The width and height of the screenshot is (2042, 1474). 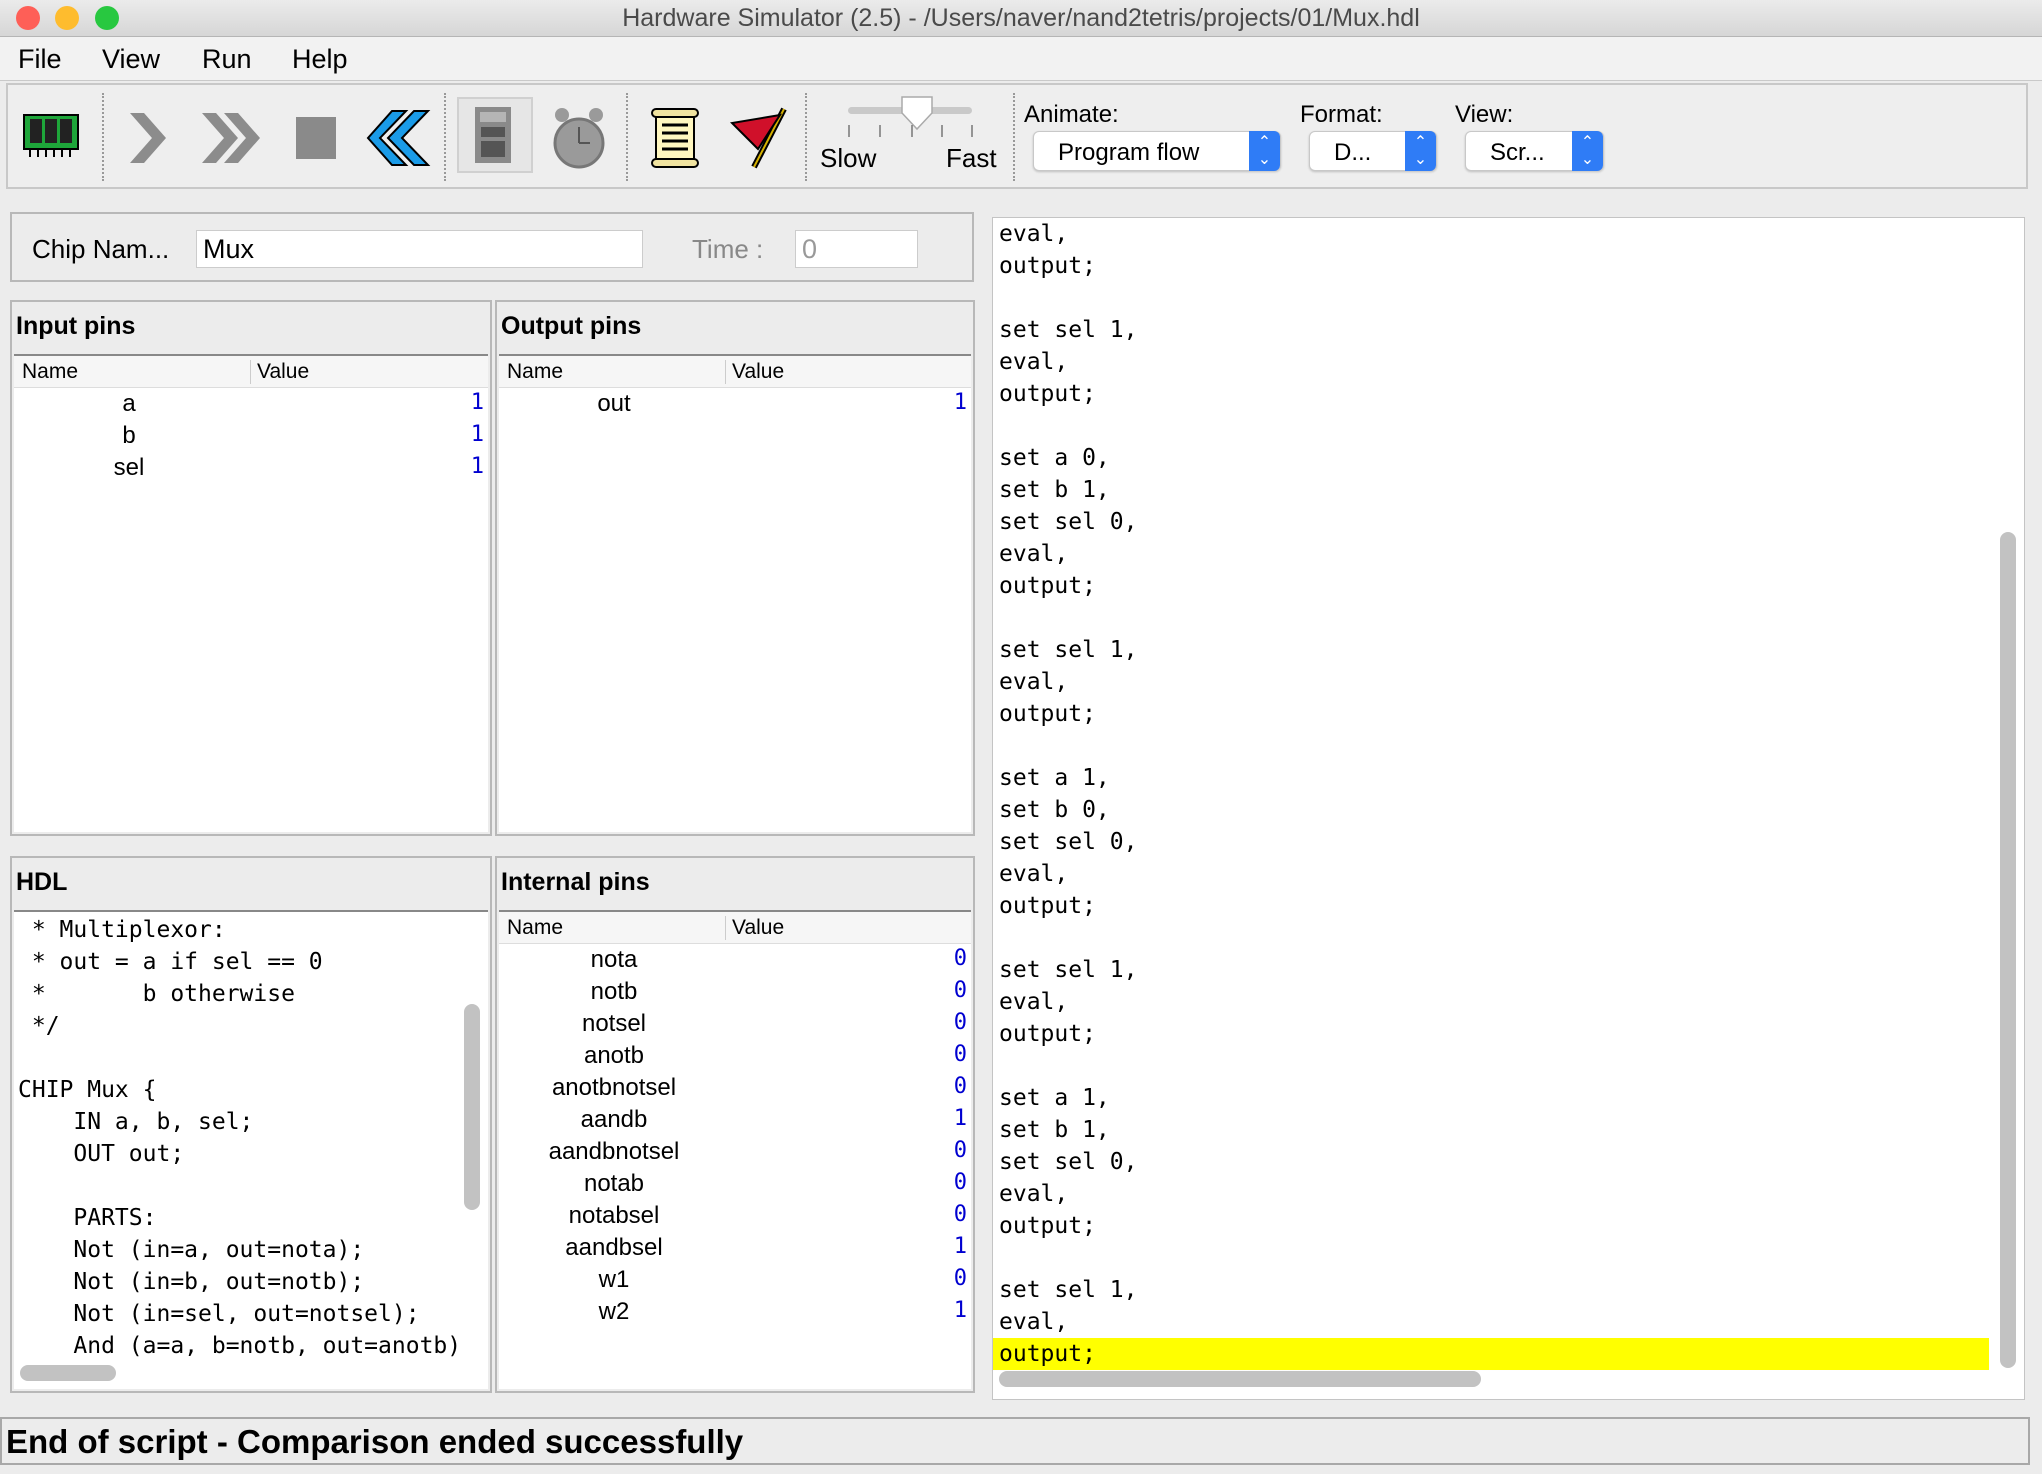 What do you see at coordinates (131, 59) in the screenshot?
I see `menu-view: View` at bounding box center [131, 59].